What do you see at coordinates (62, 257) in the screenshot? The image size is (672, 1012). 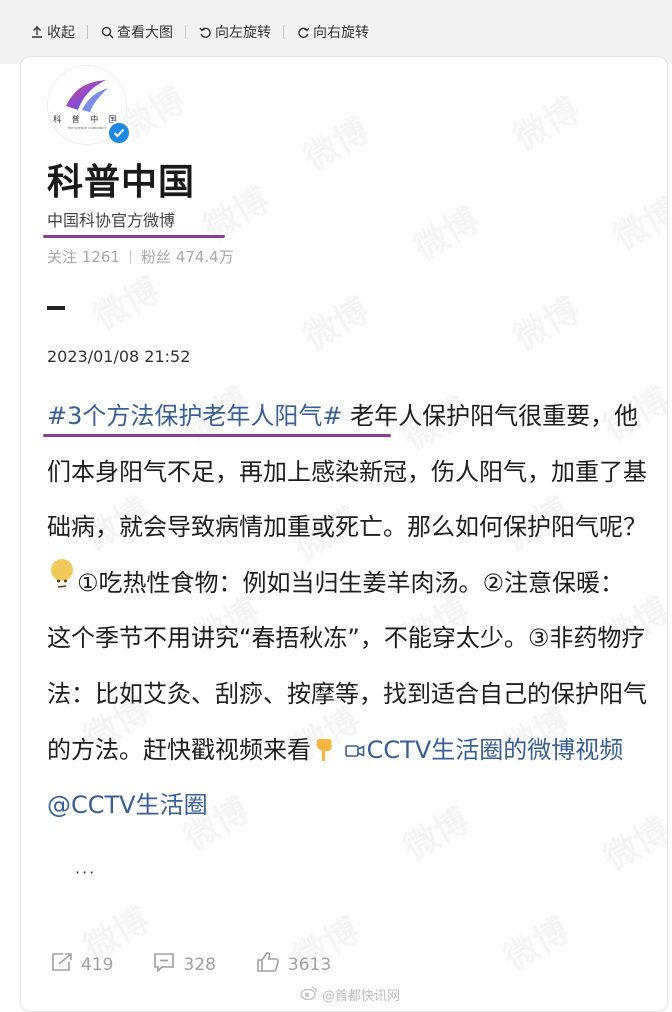 I see `following-label: 关注` at bounding box center [62, 257].